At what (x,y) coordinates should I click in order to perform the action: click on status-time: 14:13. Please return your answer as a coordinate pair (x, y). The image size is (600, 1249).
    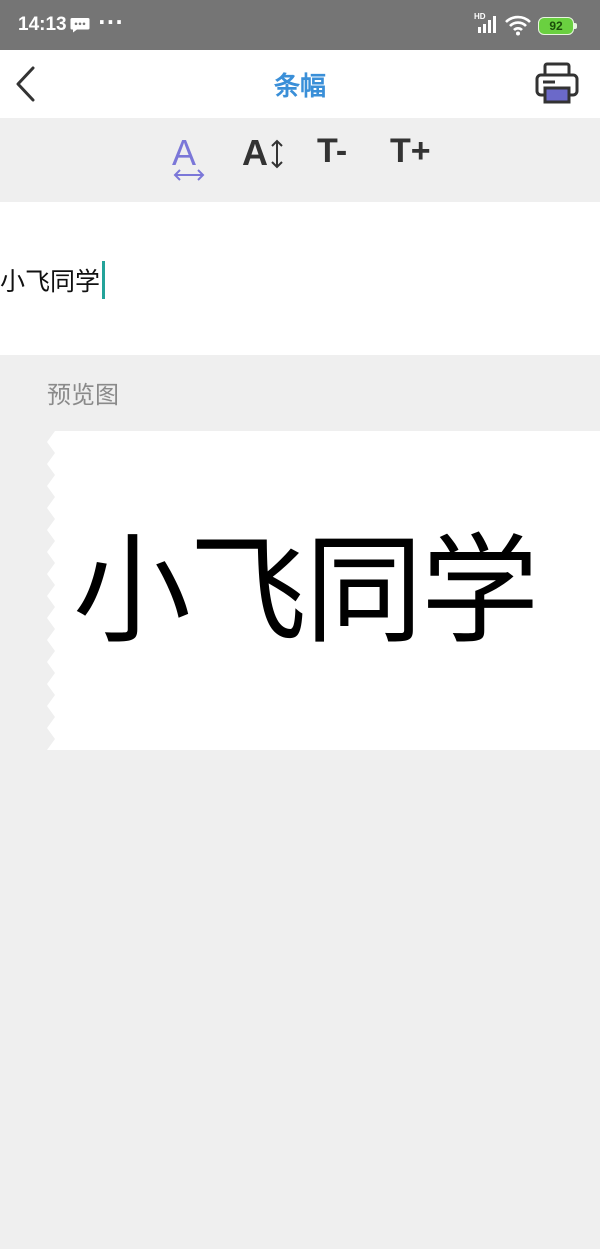
    Looking at the image, I should click on (42, 24).